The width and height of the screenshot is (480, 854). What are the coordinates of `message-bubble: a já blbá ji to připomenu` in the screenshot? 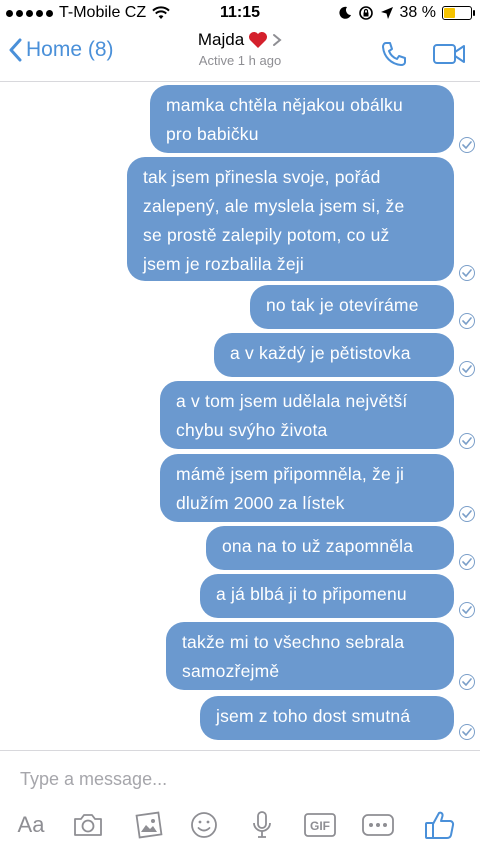 It's located at (327, 596).